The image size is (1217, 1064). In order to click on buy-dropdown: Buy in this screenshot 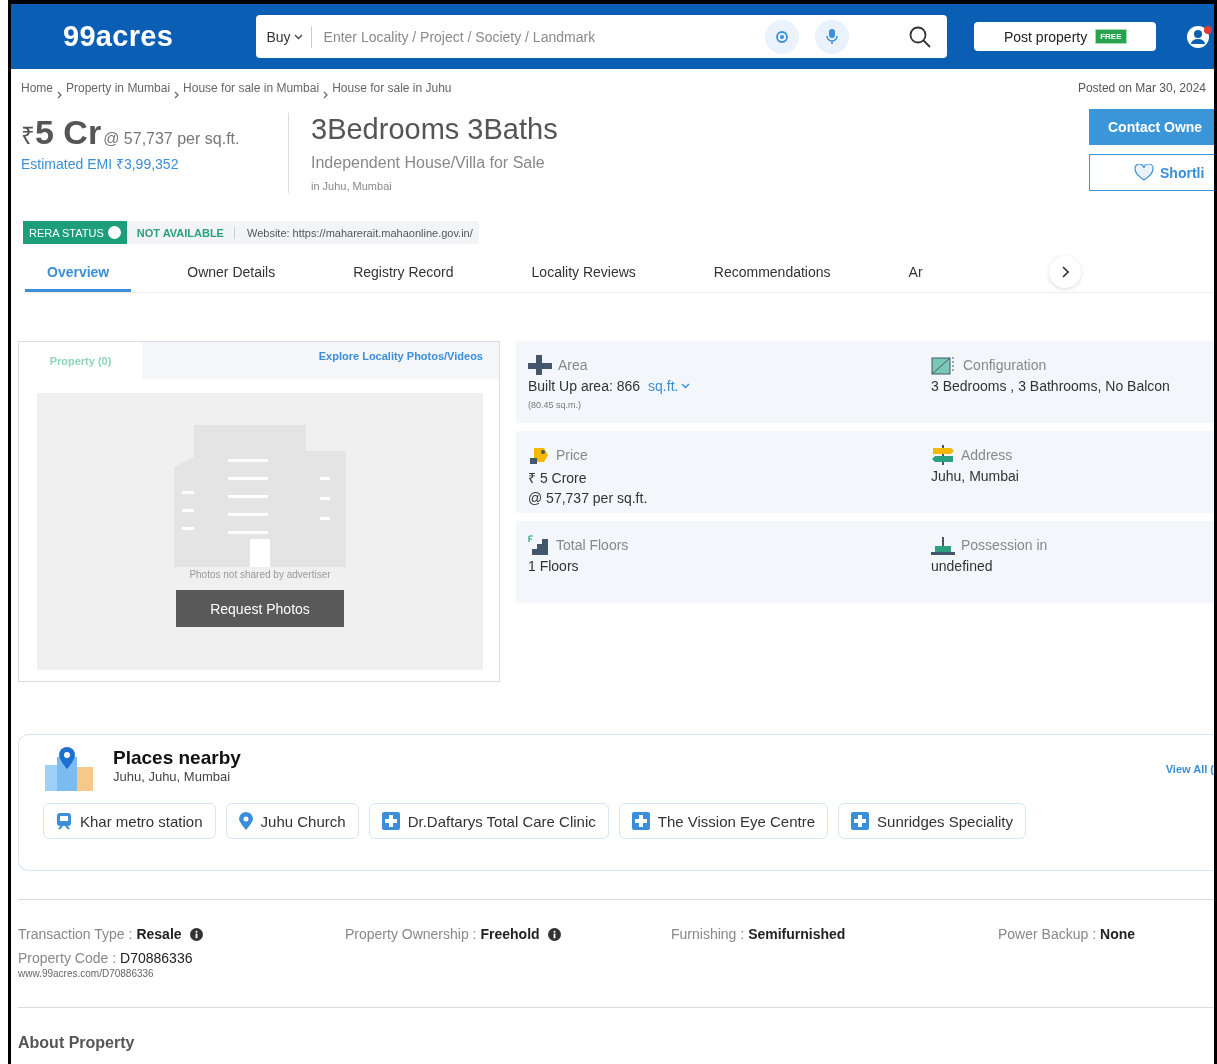, I will do `click(289, 36)`.